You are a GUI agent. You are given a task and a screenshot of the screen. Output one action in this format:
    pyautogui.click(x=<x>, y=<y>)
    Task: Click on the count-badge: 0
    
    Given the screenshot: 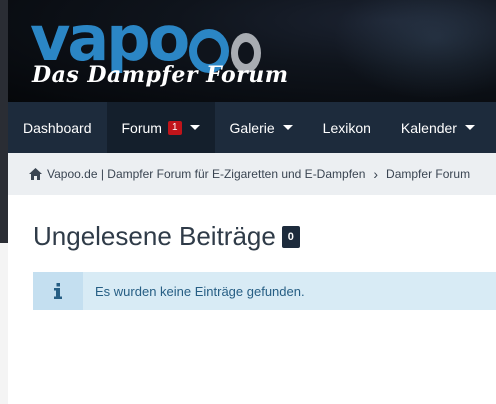 What is the action you would take?
    pyautogui.click(x=290, y=236)
    